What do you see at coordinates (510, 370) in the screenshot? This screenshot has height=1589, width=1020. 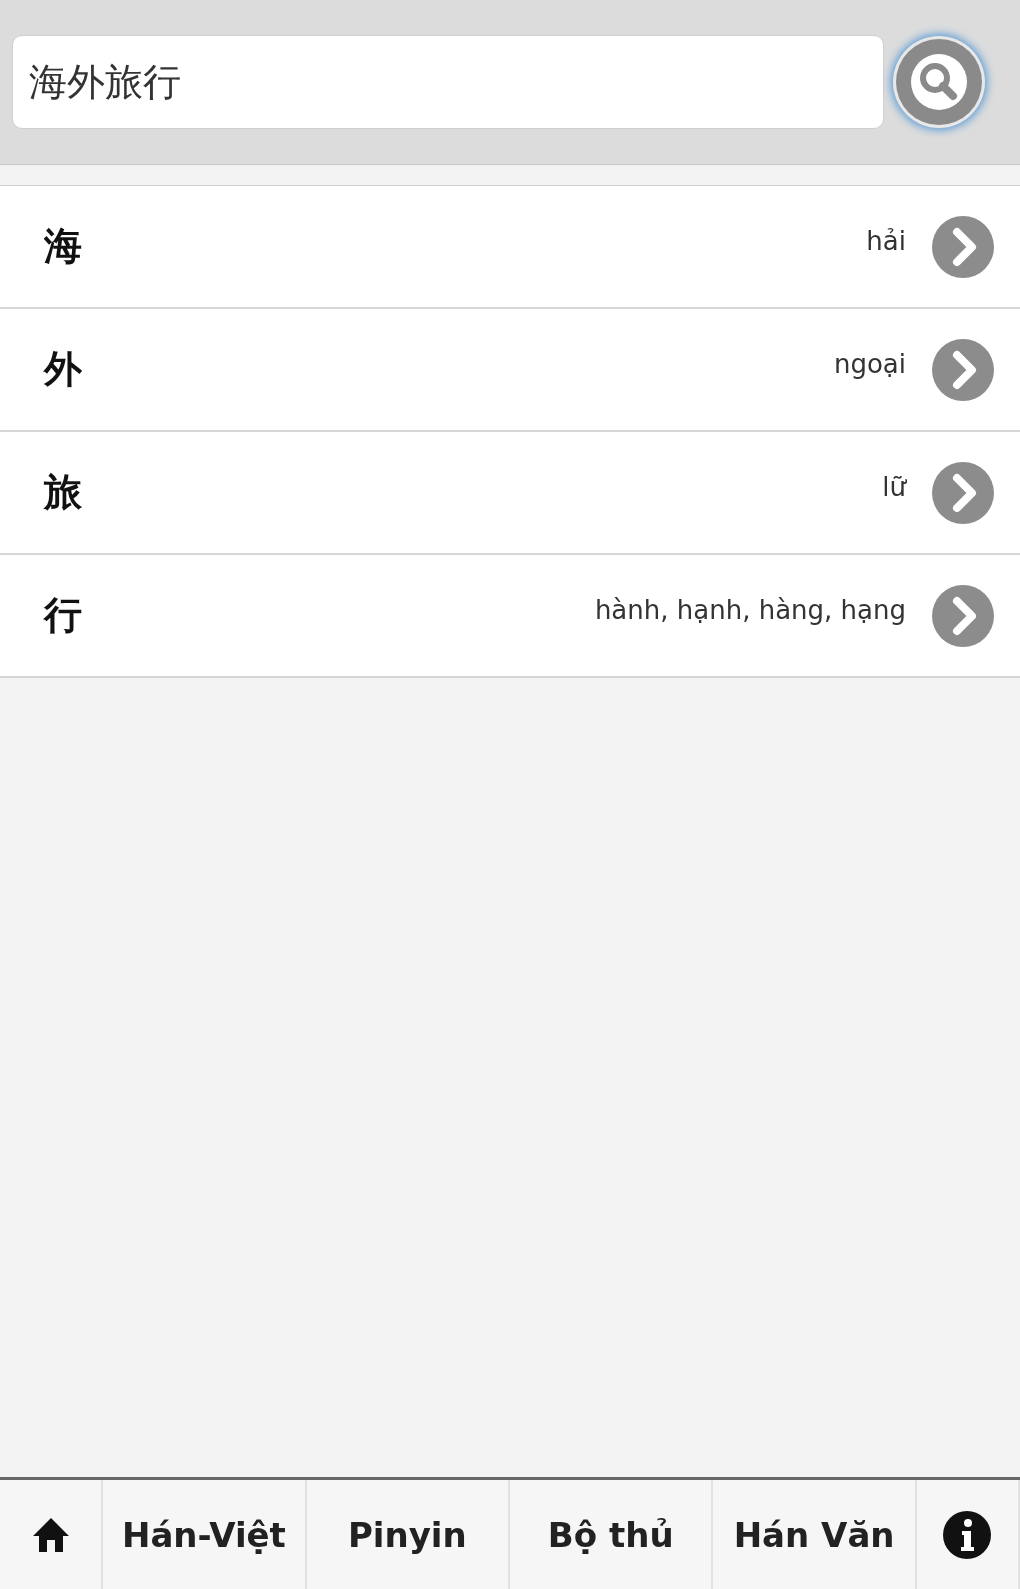 I see `result-row: 外 ngoại` at bounding box center [510, 370].